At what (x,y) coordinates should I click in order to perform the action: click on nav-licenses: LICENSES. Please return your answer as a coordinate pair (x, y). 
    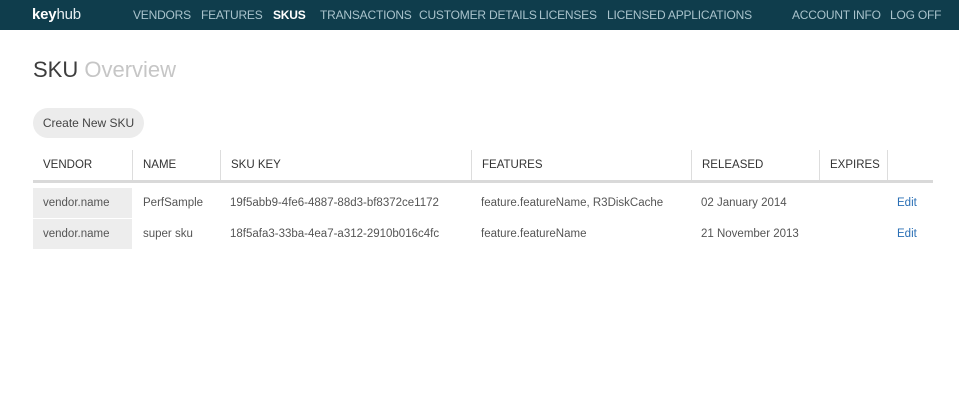
    Looking at the image, I should click on (568, 15).